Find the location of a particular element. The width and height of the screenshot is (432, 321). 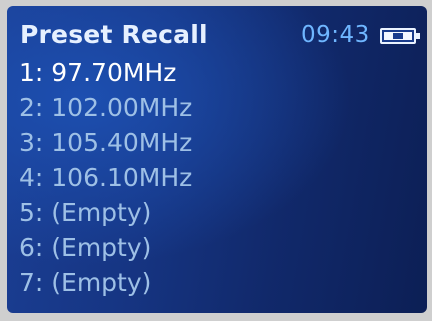

preset-item-6: 6: (Empty) is located at coordinates (85, 248).